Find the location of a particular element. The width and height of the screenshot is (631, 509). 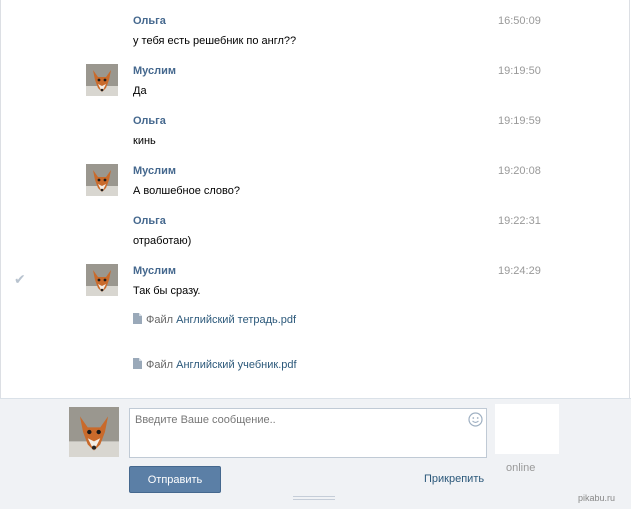

check-icon: ✔ is located at coordinates (20, 279).